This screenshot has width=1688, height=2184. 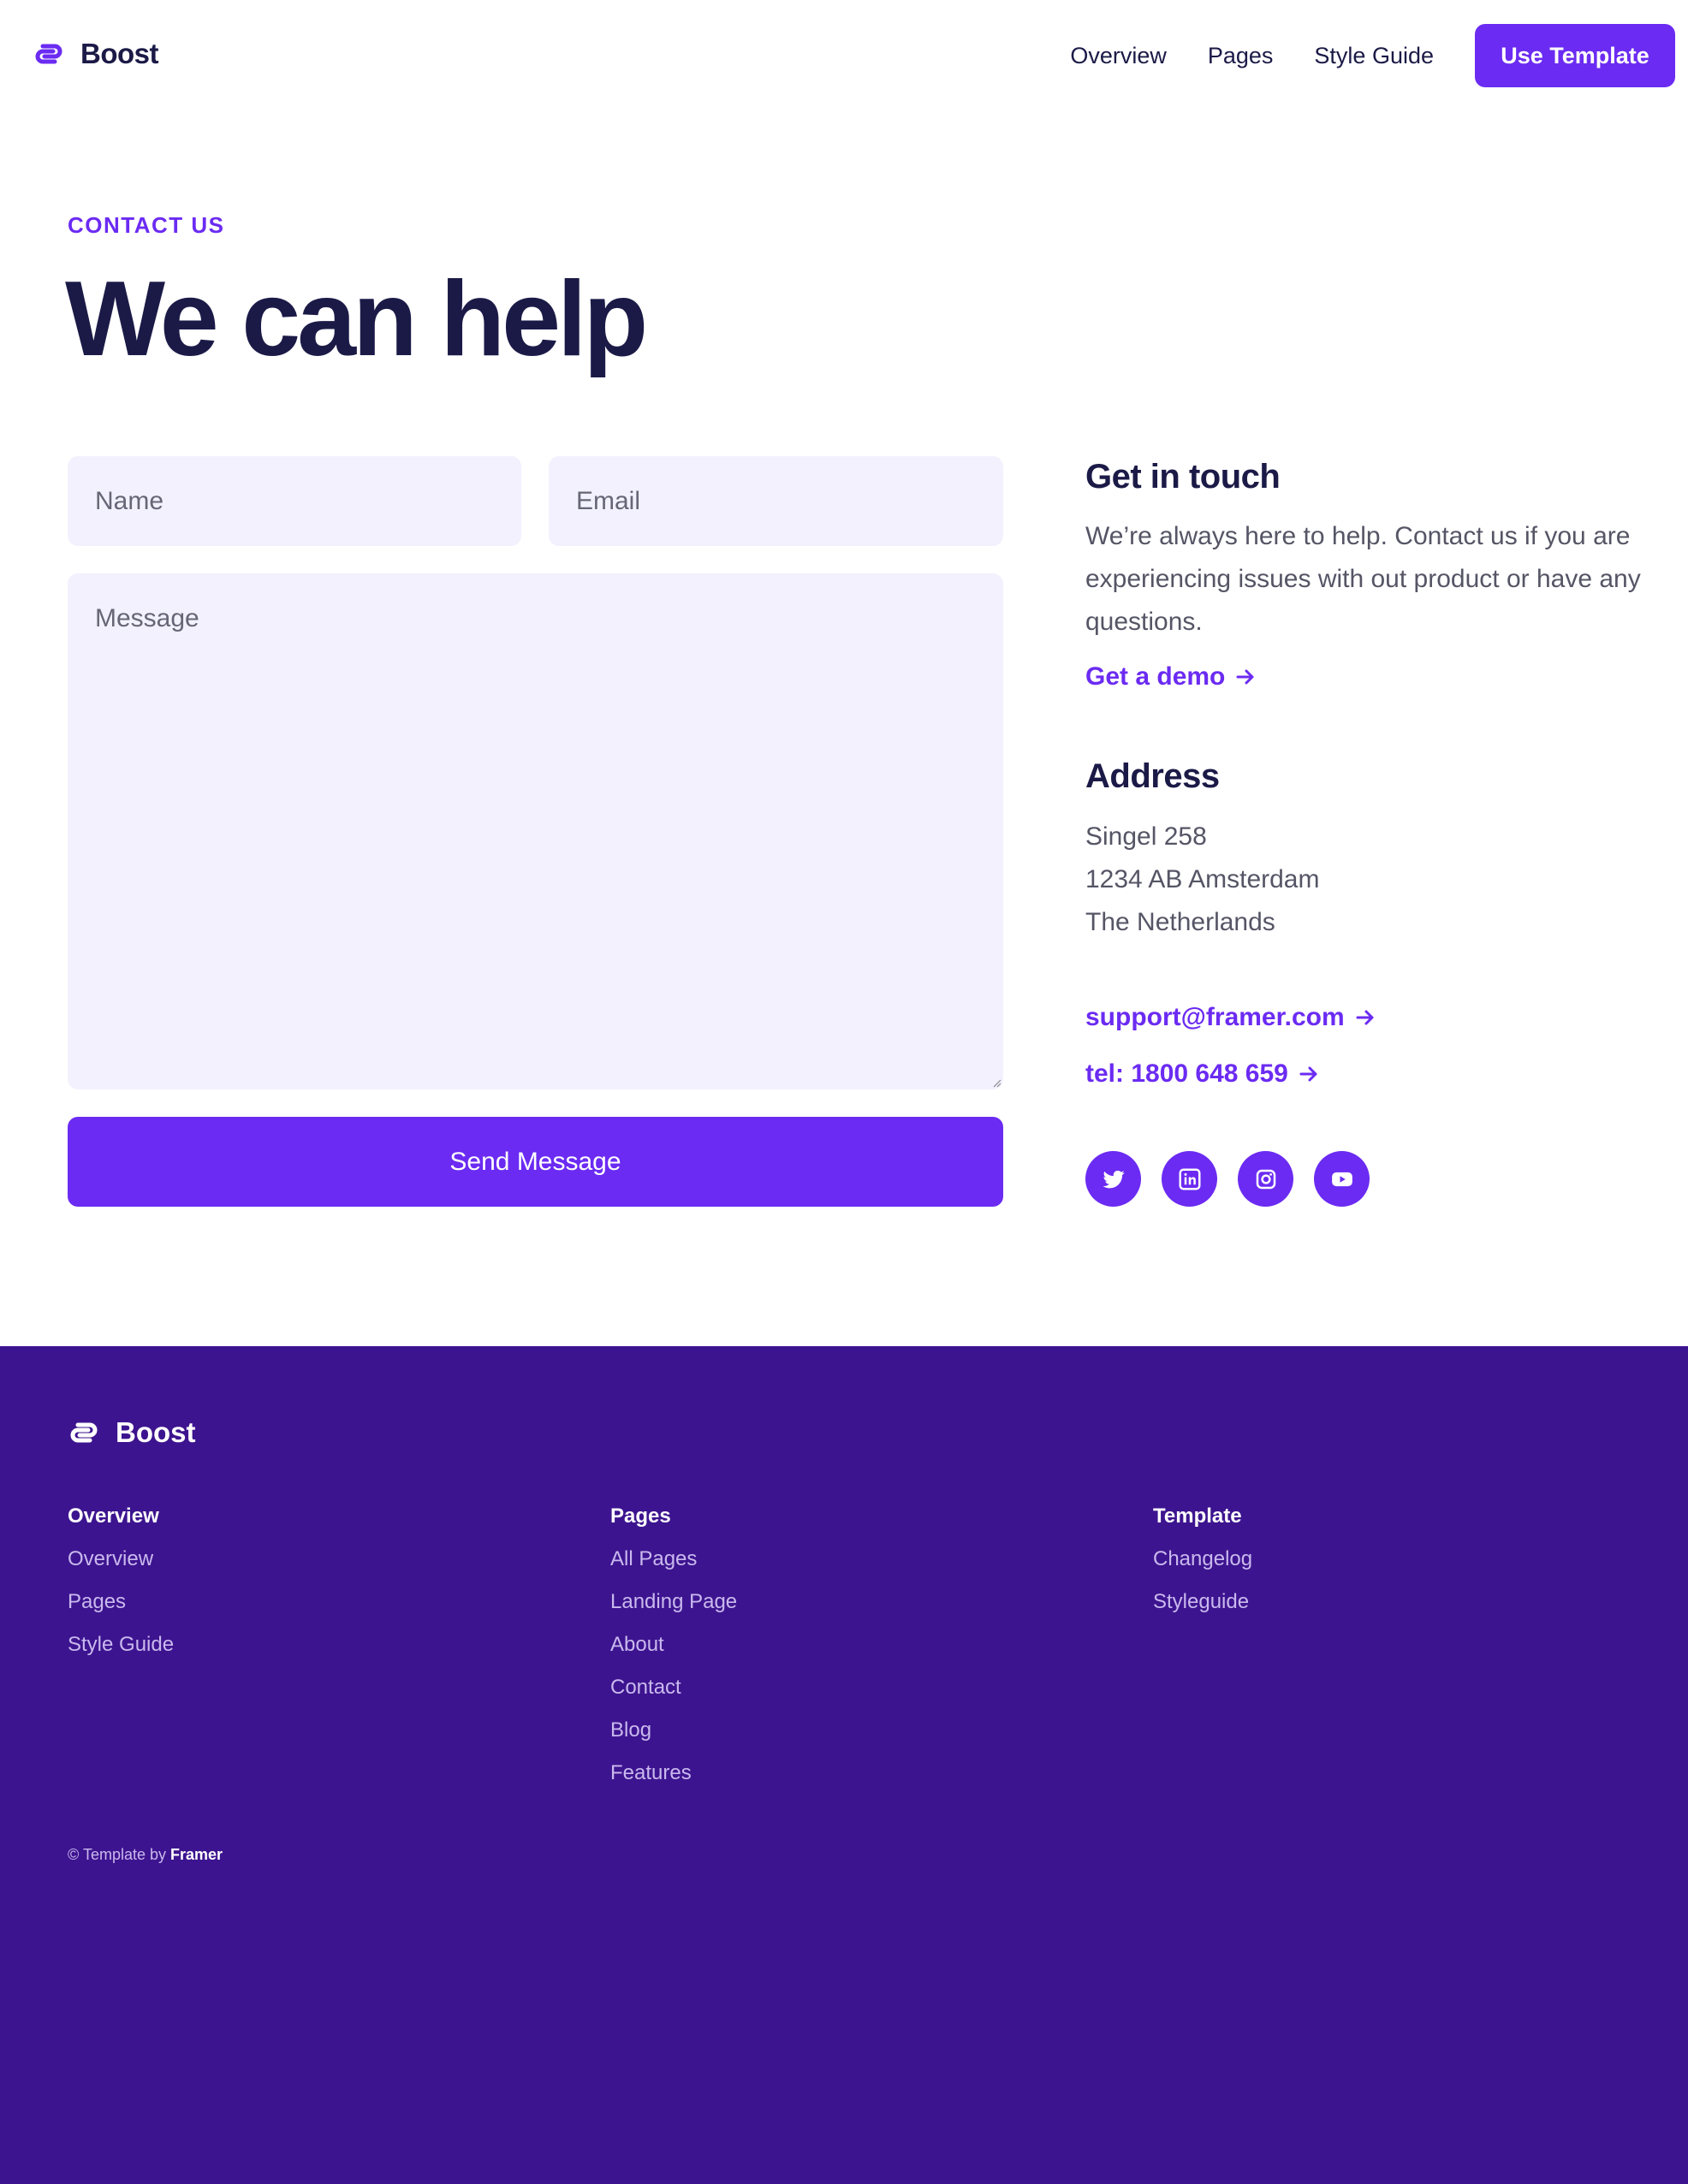 What do you see at coordinates (1241, 56) in the screenshot?
I see `nav-link-pages: Pages` at bounding box center [1241, 56].